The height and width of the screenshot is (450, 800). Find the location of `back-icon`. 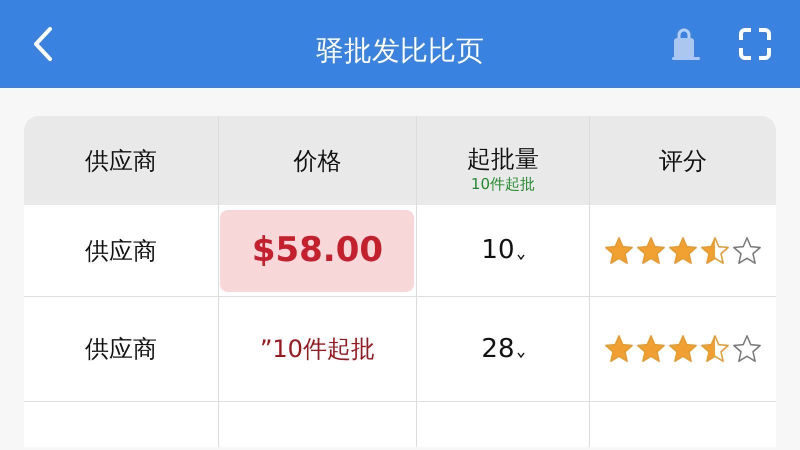

back-icon is located at coordinates (43, 44).